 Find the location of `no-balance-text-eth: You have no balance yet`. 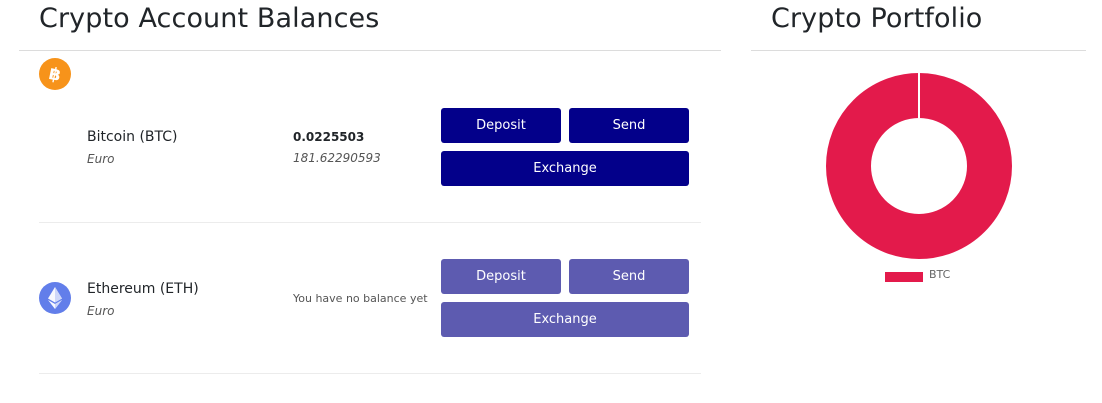

no-balance-text-eth: You have no balance yet is located at coordinates (360, 298).